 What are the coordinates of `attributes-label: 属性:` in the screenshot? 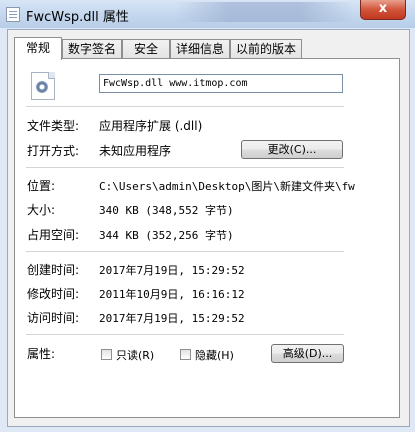 It's located at (41, 354).